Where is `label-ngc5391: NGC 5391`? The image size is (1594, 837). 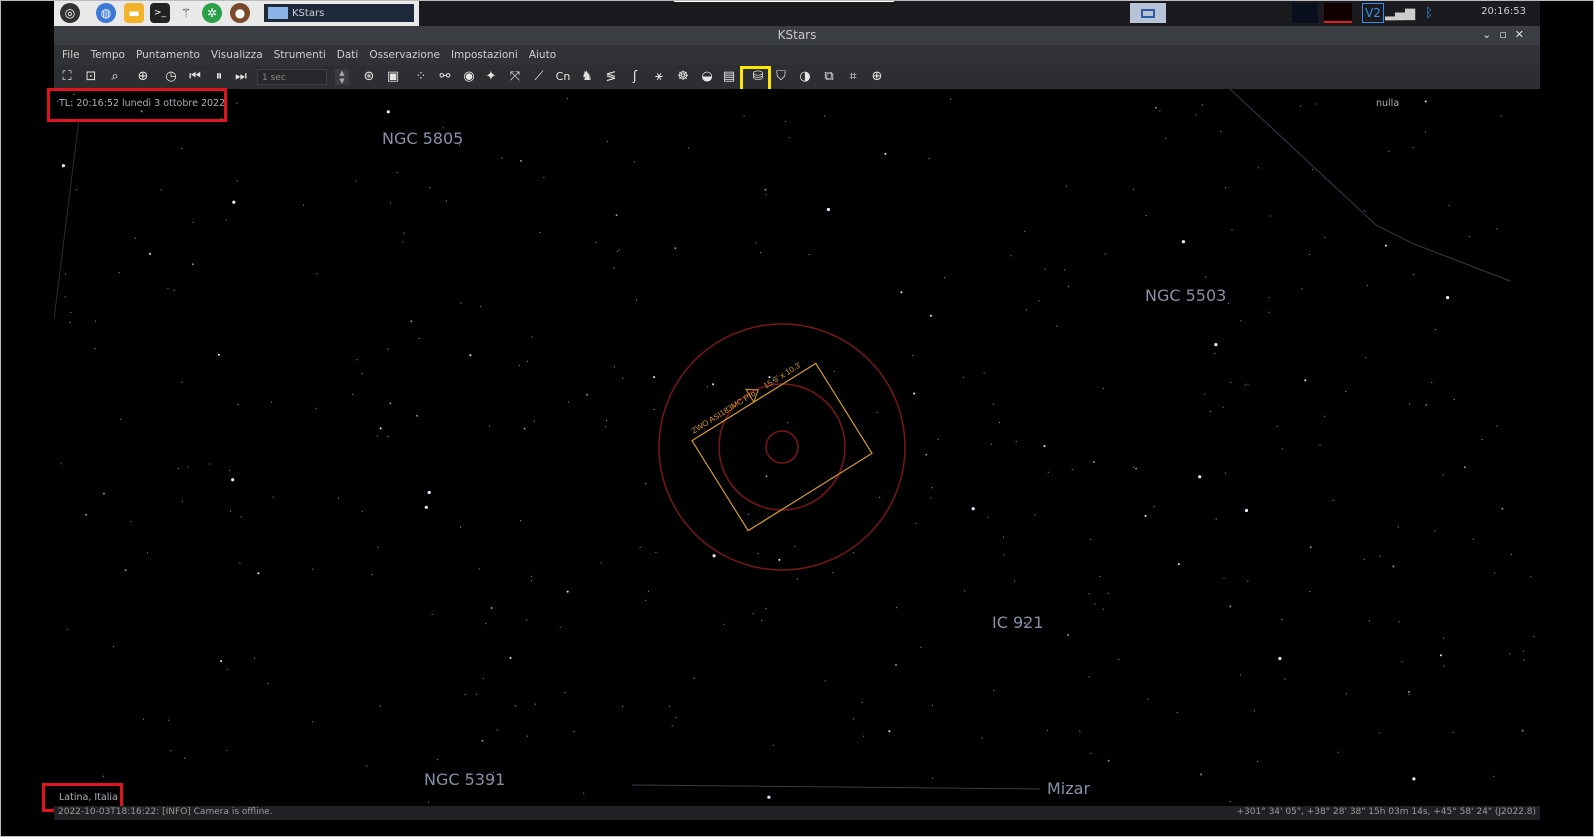 label-ngc5391: NGC 5391 is located at coordinates (464, 779).